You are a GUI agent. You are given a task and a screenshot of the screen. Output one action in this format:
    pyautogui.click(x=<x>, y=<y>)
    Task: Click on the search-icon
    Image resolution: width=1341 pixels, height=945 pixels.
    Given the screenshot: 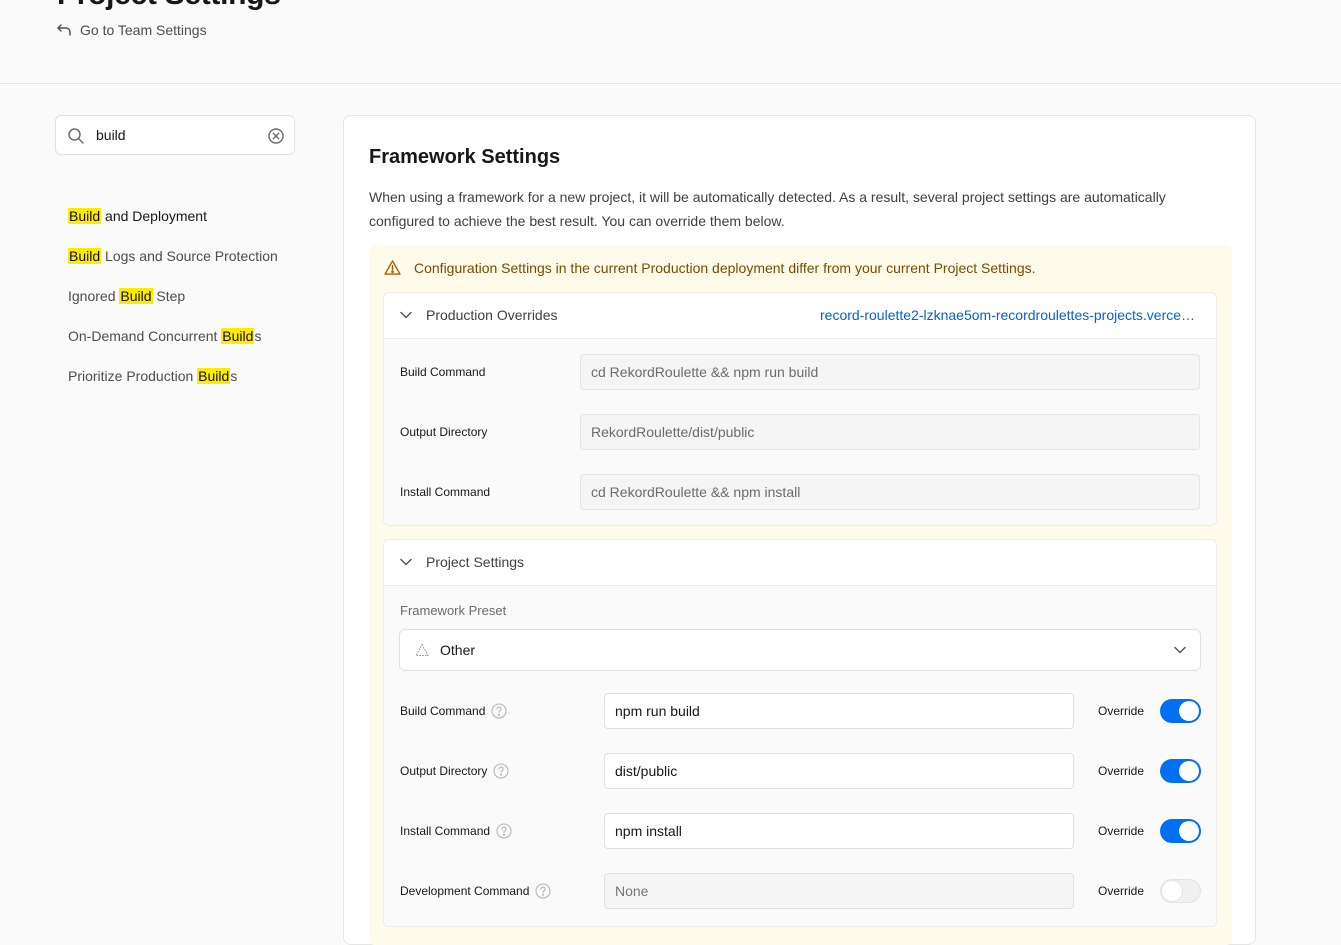 What is the action you would take?
    pyautogui.click(x=76, y=136)
    